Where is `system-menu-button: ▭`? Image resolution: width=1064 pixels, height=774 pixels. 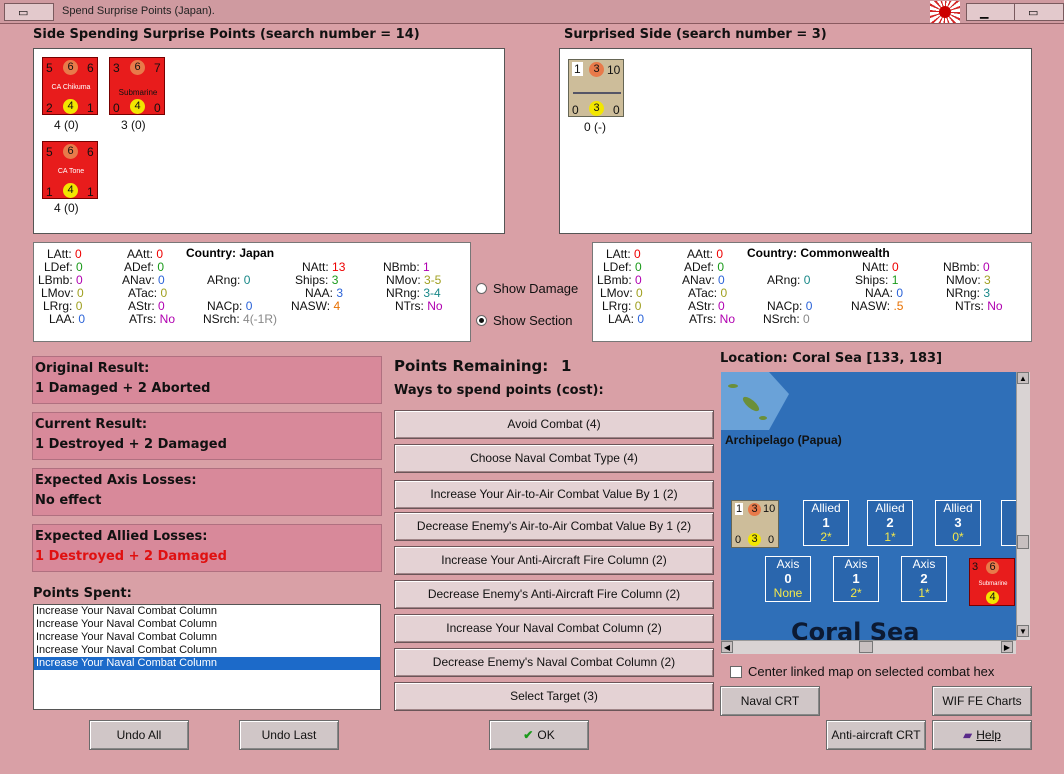 system-menu-button: ▭ is located at coordinates (29, 12).